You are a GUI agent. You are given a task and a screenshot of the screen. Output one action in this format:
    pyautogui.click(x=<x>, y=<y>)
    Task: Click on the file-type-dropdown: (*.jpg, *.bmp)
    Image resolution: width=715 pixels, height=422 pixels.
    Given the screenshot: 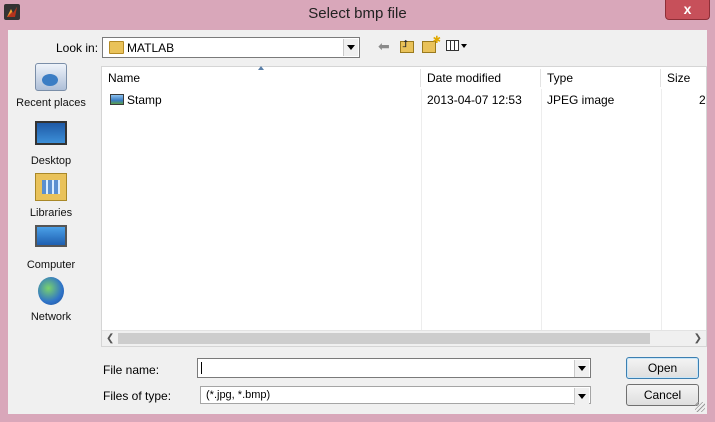 What is the action you would take?
    pyautogui.click(x=395, y=395)
    